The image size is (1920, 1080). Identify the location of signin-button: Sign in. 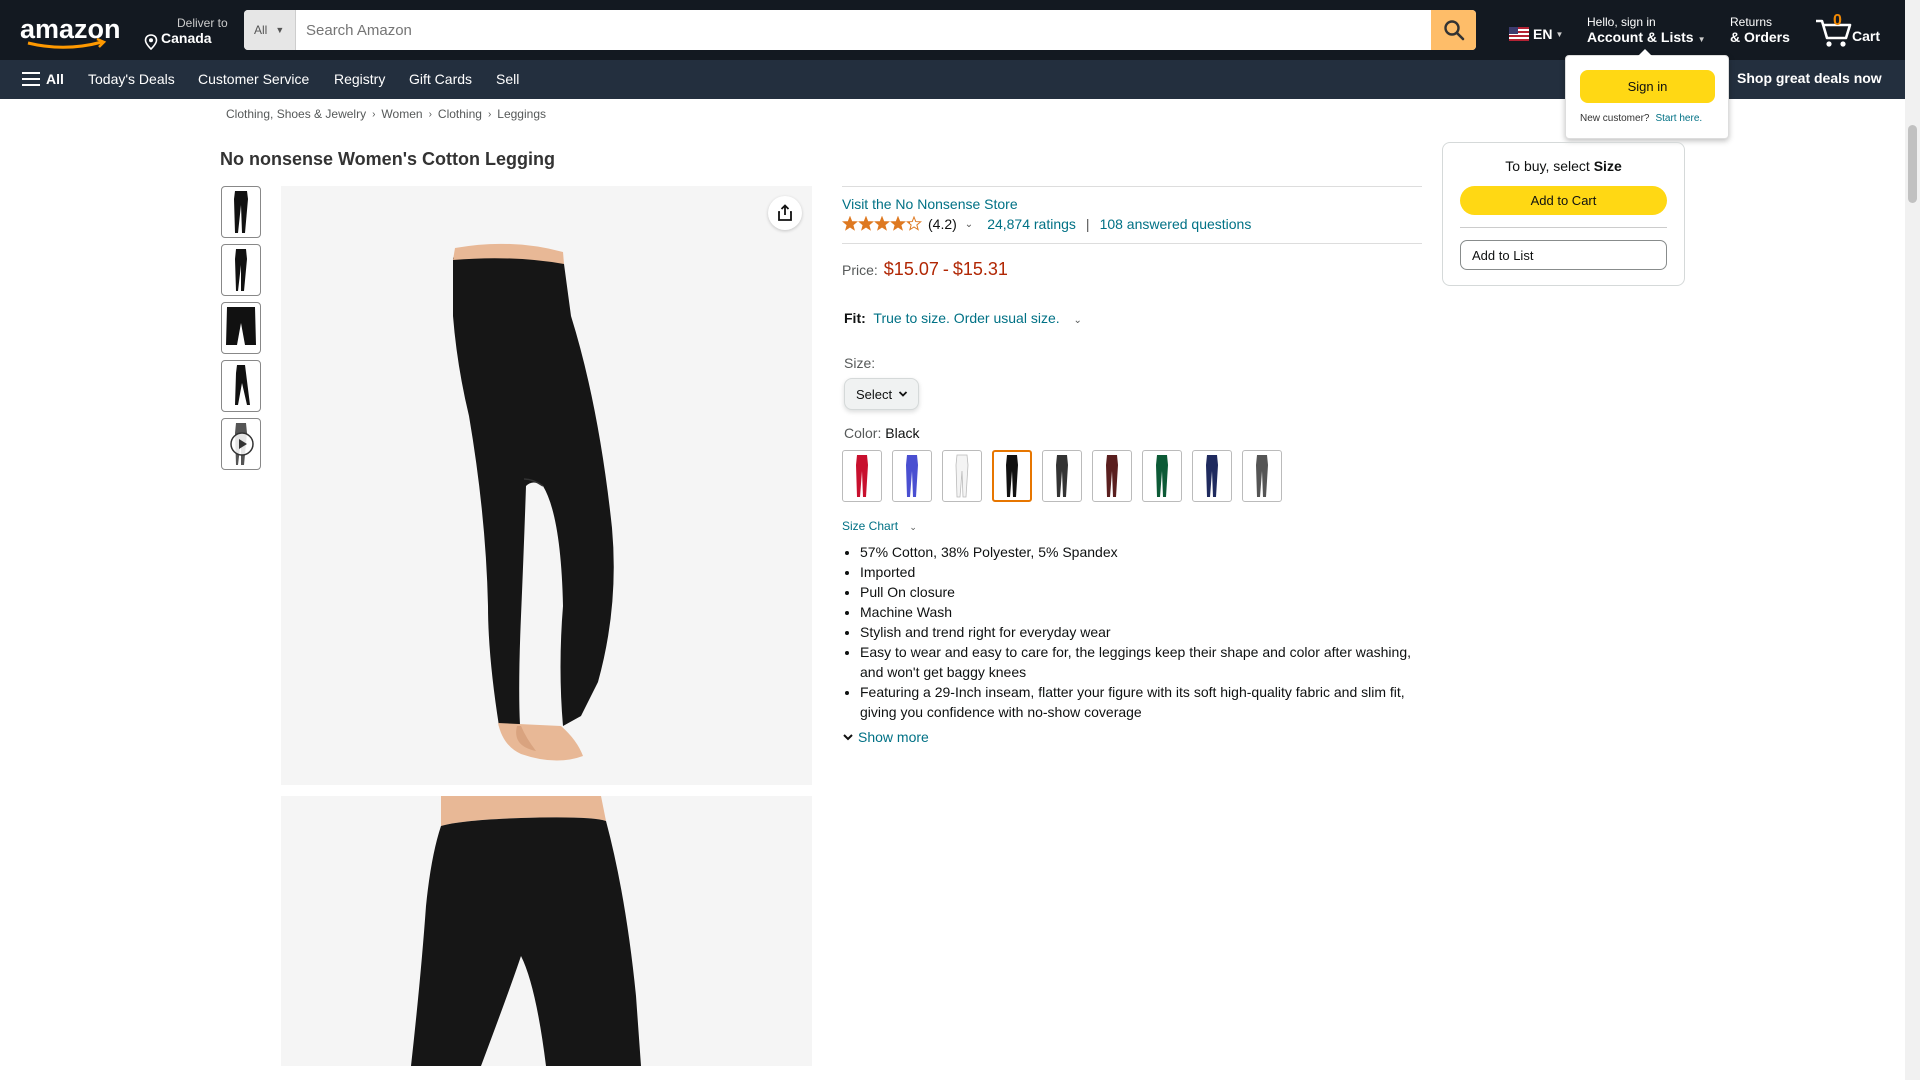
(1647, 86).